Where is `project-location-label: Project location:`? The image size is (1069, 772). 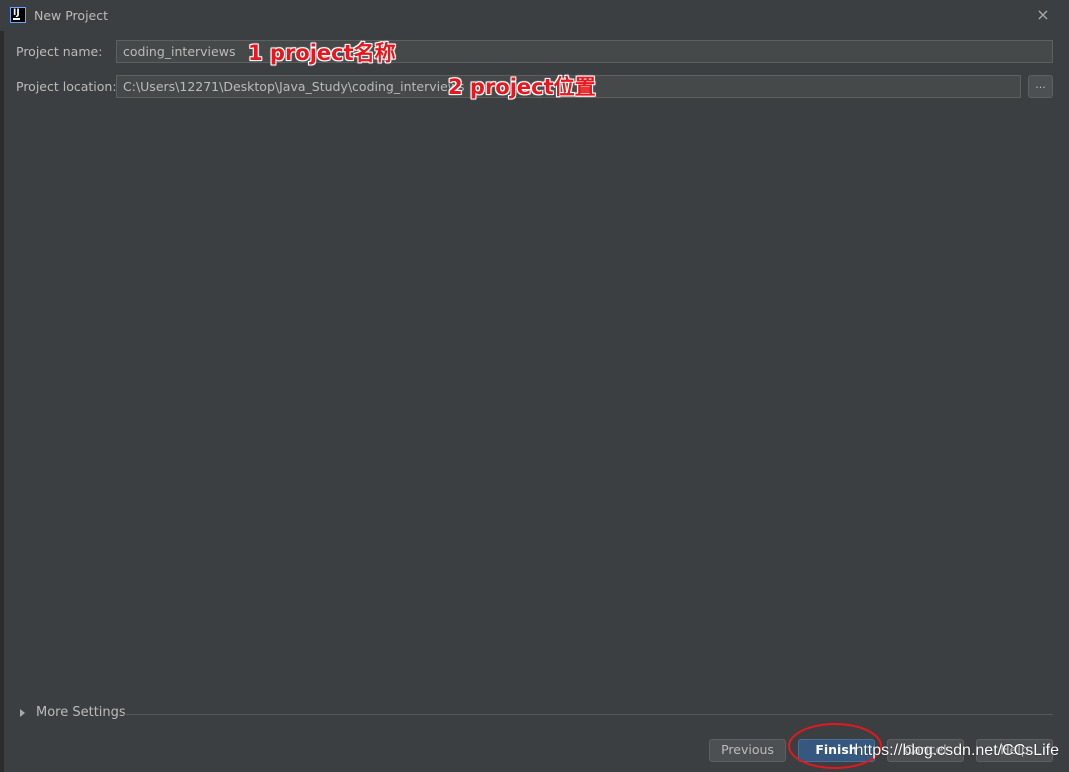
project-location-label: Project location: is located at coordinates (66, 86).